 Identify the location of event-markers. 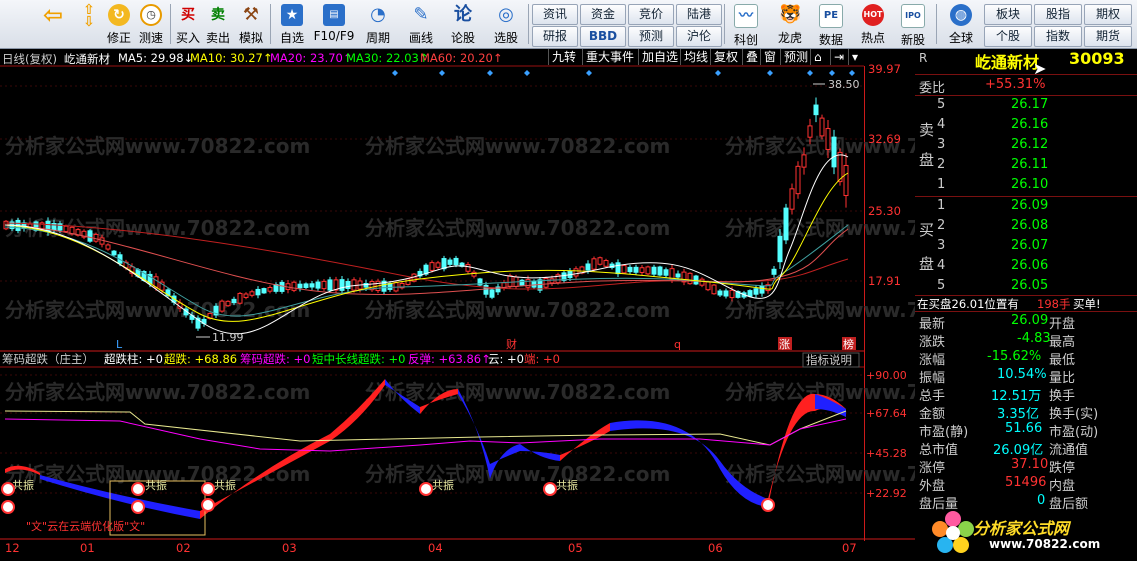
(623, 73).